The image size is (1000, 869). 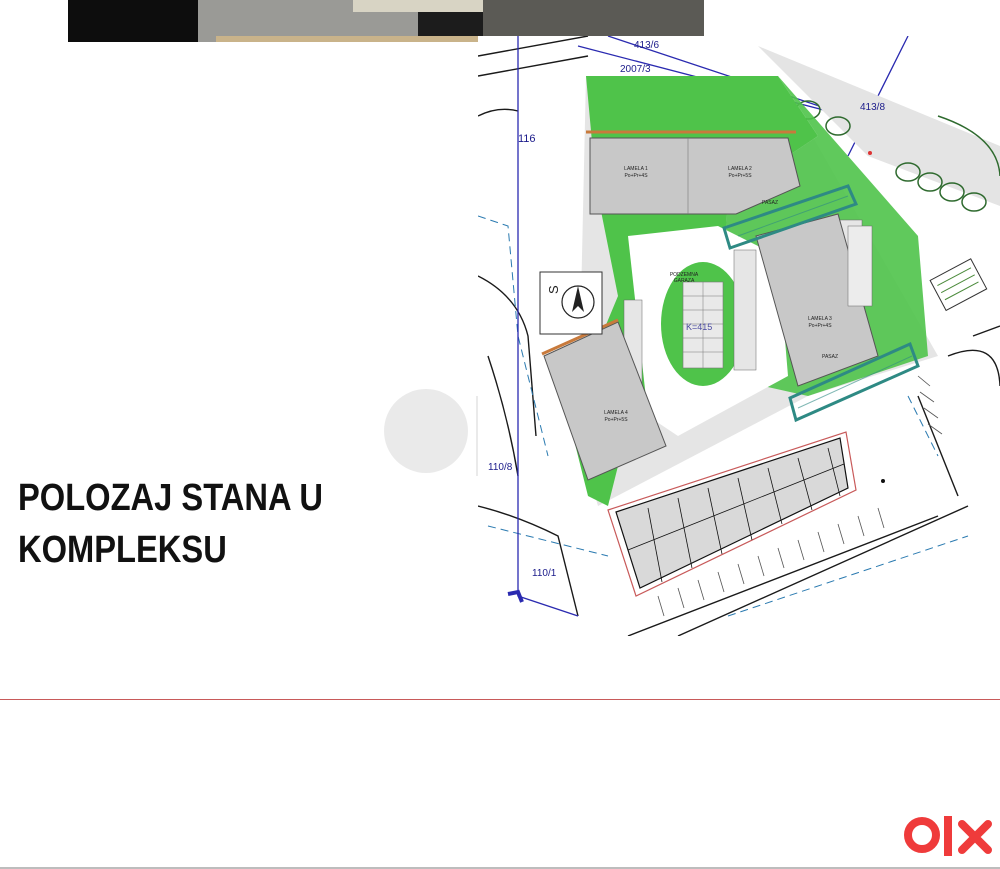 I want to click on lamela-4-name: LAMELA 4, so click(x=616, y=413).